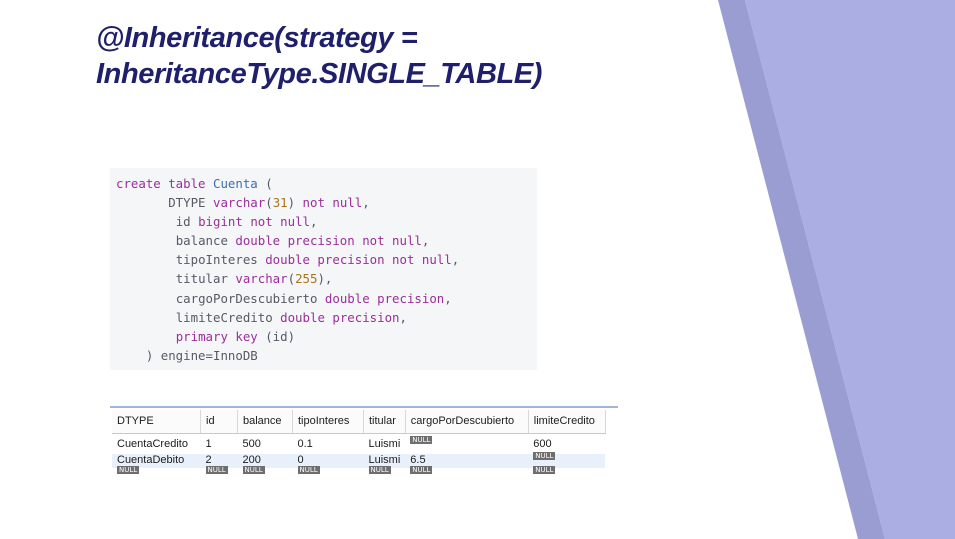  I want to click on table-new-row: NULL NULL NULL NULL NULL NULL NULL, so click(358, 473).